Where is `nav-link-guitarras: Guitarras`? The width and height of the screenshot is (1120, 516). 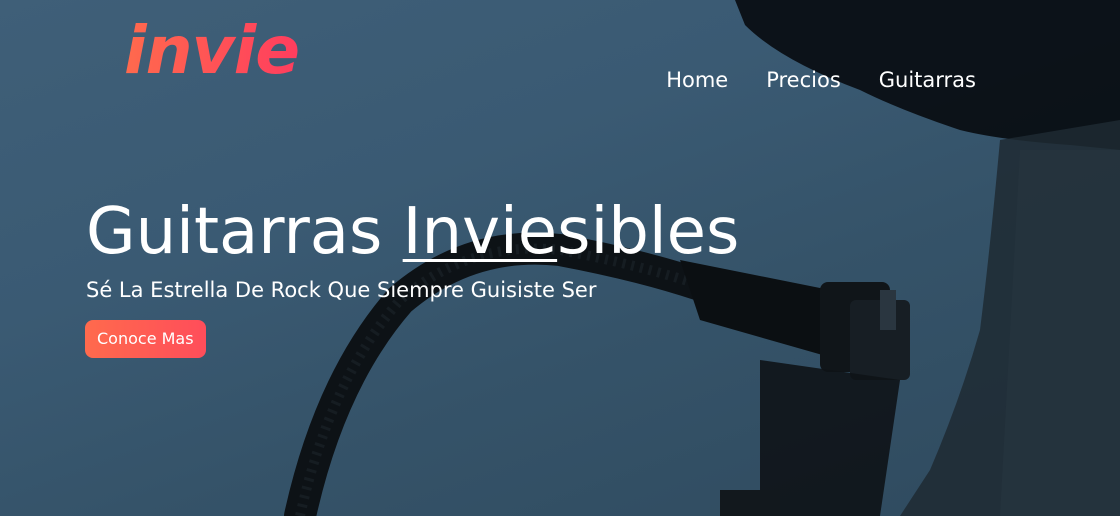
nav-link-guitarras: Guitarras is located at coordinates (927, 80).